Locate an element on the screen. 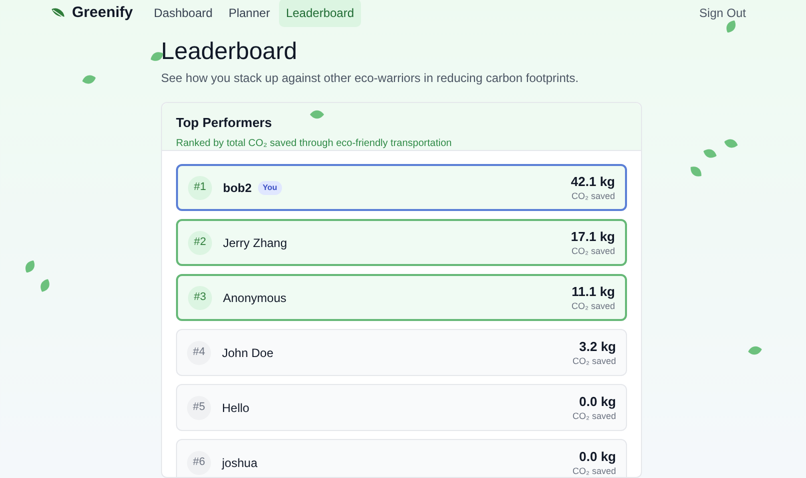  page-description: See how you stack up against other eco-warriors in reducing carbon footprints. is located at coordinates (370, 78).